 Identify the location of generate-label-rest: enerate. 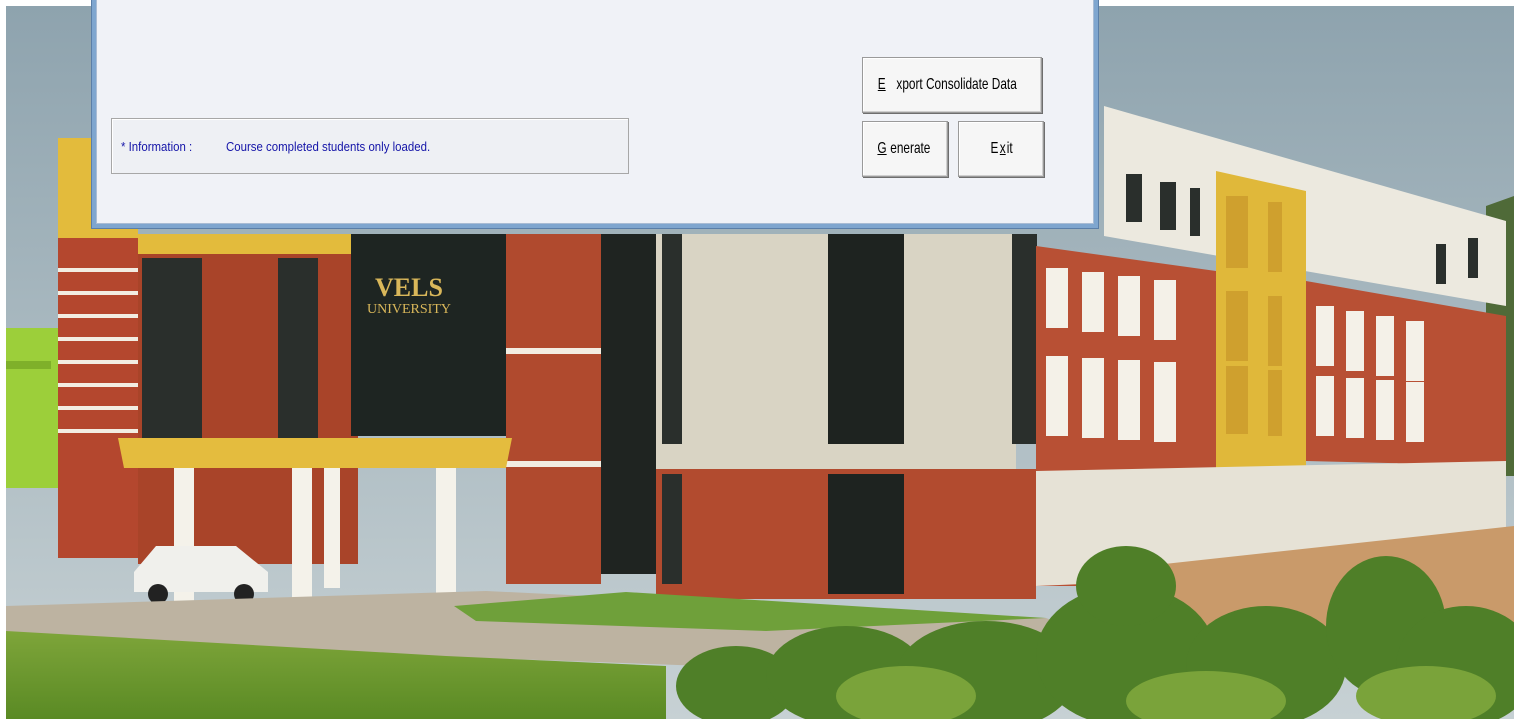
(910, 148).